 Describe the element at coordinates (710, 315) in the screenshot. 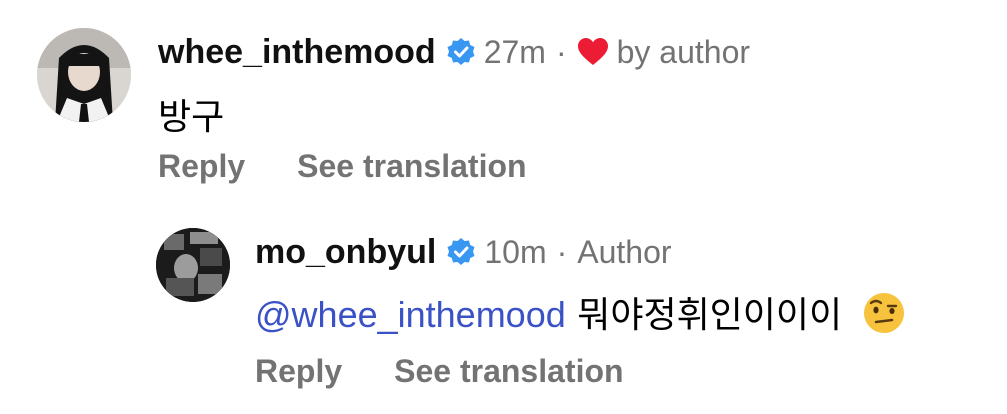

I see `reply-message: 뭐야정휘인이이이` at that location.